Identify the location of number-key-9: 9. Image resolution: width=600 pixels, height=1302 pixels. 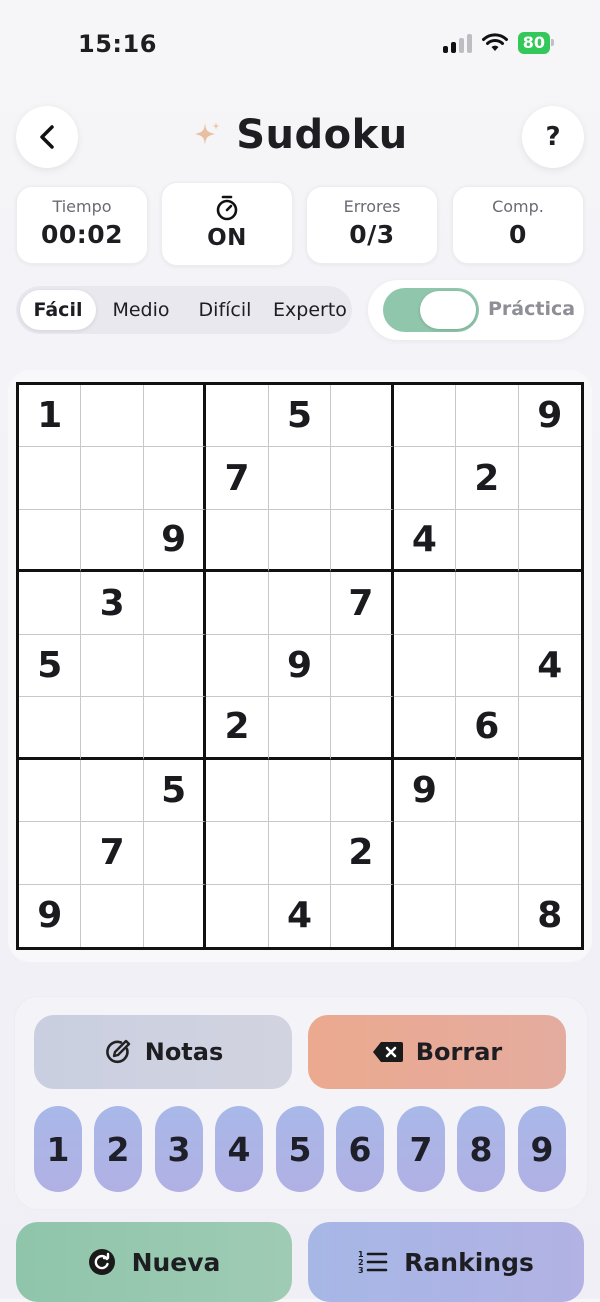
(542, 1149).